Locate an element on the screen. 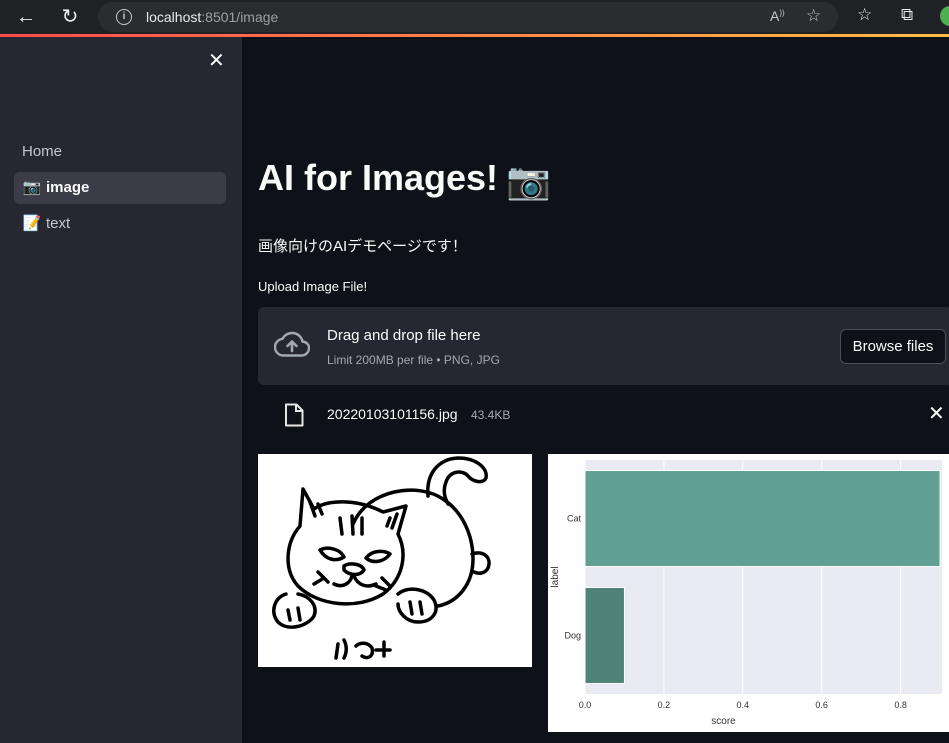 The height and width of the screenshot is (743, 949). page-title: AI for Images! 📷 is located at coordinates (404, 179).